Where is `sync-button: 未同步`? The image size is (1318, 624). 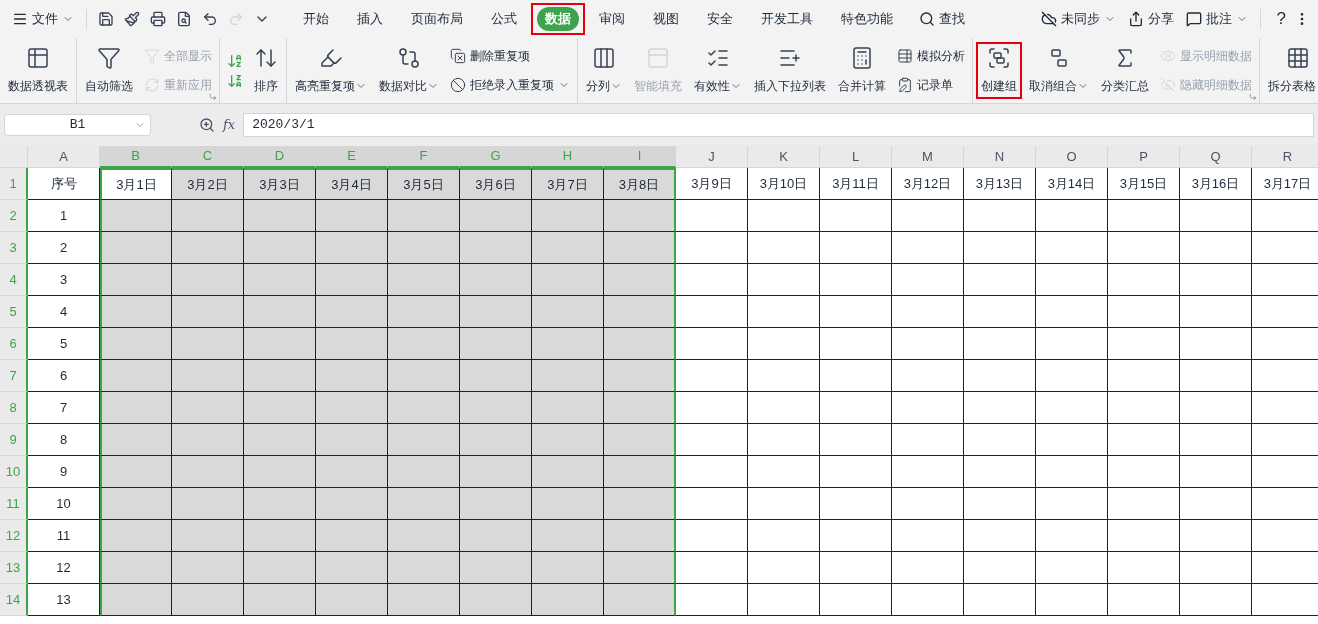 sync-button: 未同步 is located at coordinates (1078, 19).